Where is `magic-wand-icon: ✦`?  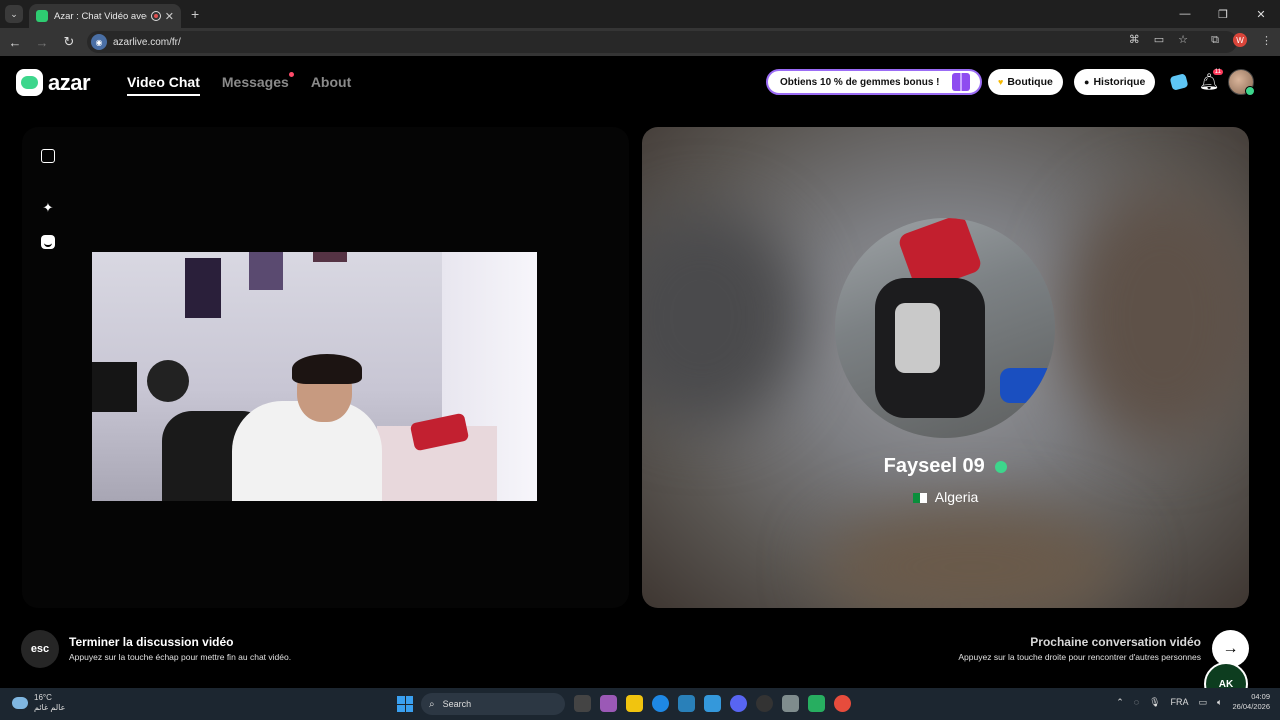
magic-wand-icon: ✦ is located at coordinates (48, 207).